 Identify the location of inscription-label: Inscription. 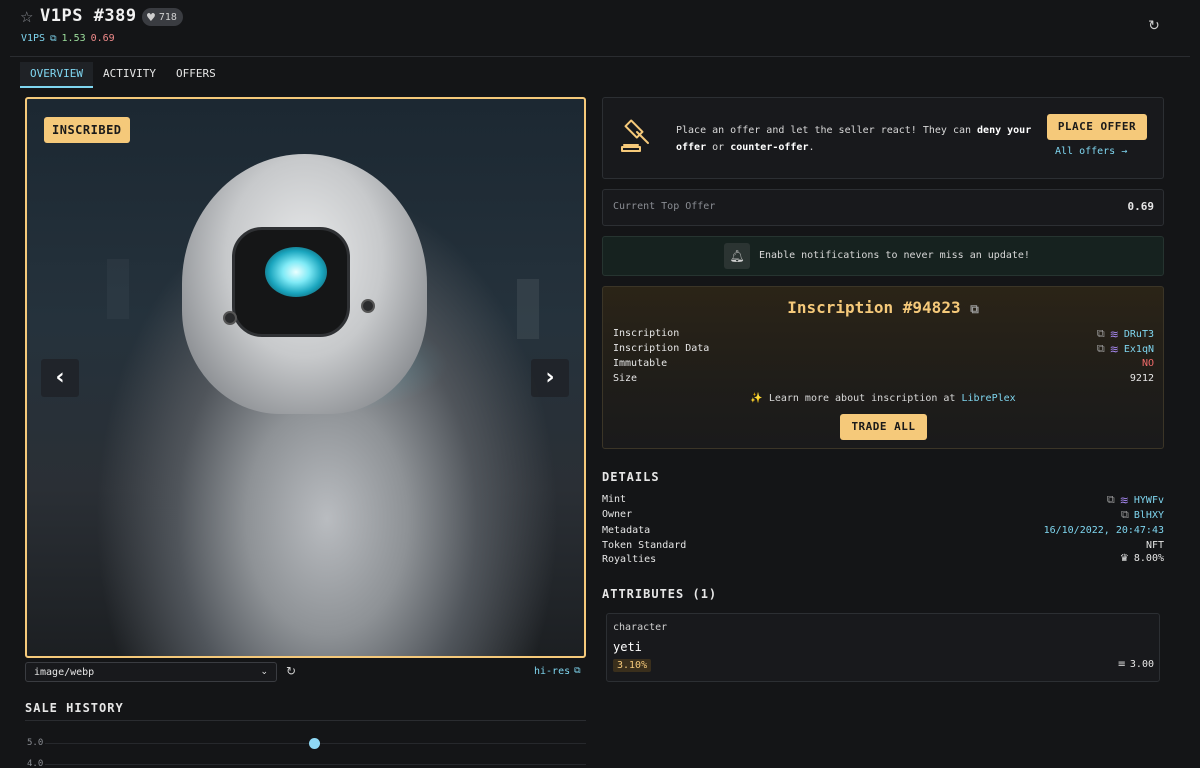
(646, 333).